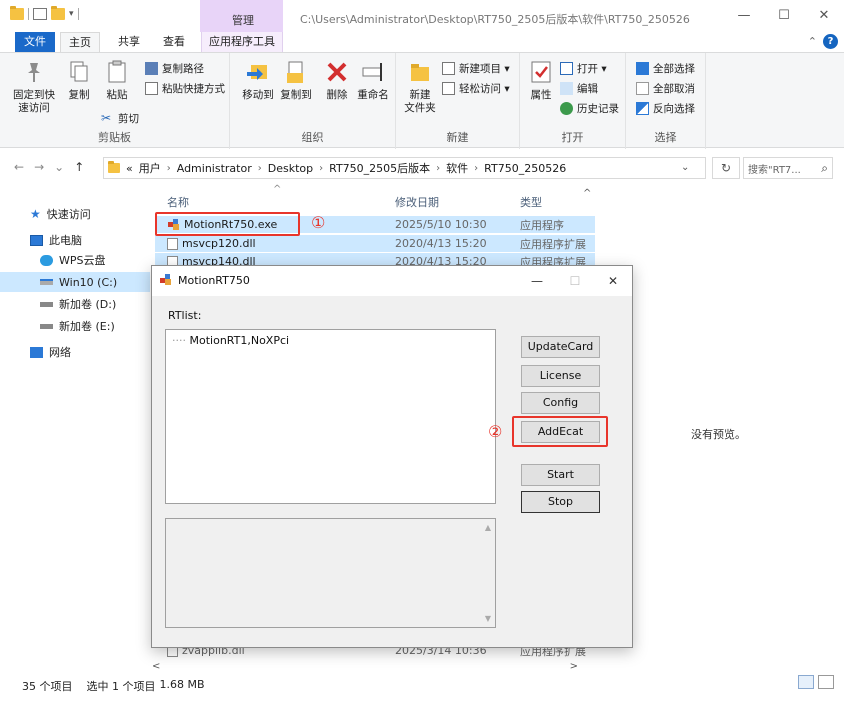 This screenshot has width=844, height=703. What do you see at coordinates (826, 682) in the screenshot?
I see `large-icons-view-icon` at bounding box center [826, 682].